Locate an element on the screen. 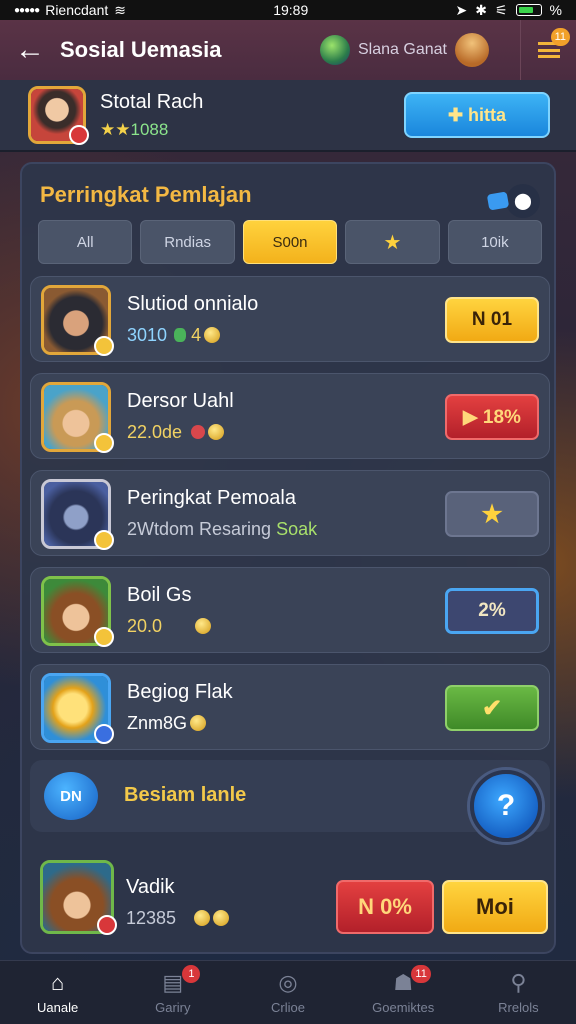  player-score: Znm8G is located at coordinates (157, 723).